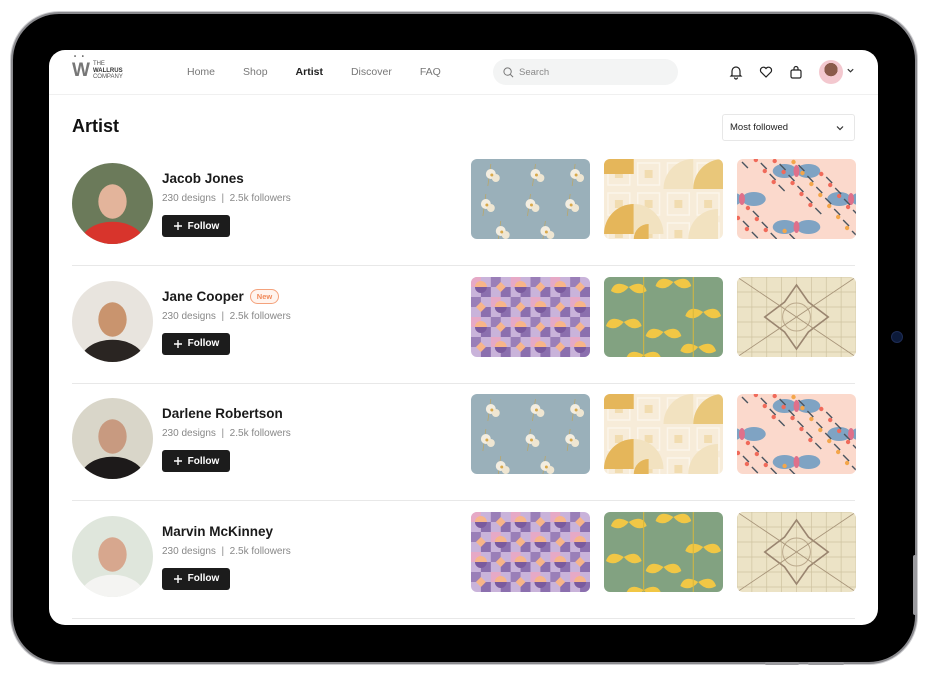 This screenshot has width=927, height=674. I want to click on shopping-bag-icon, so click(796, 72).